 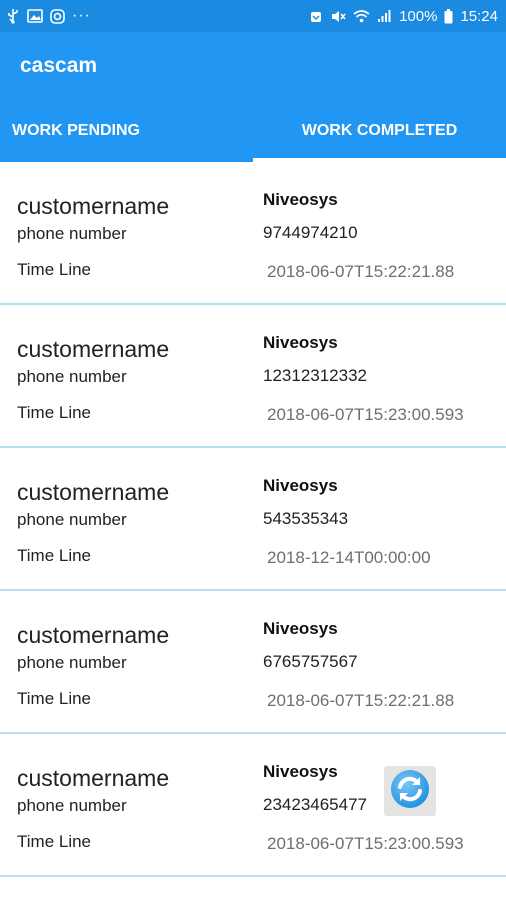 I want to click on battery-percent: 100%, so click(x=418, y=16).